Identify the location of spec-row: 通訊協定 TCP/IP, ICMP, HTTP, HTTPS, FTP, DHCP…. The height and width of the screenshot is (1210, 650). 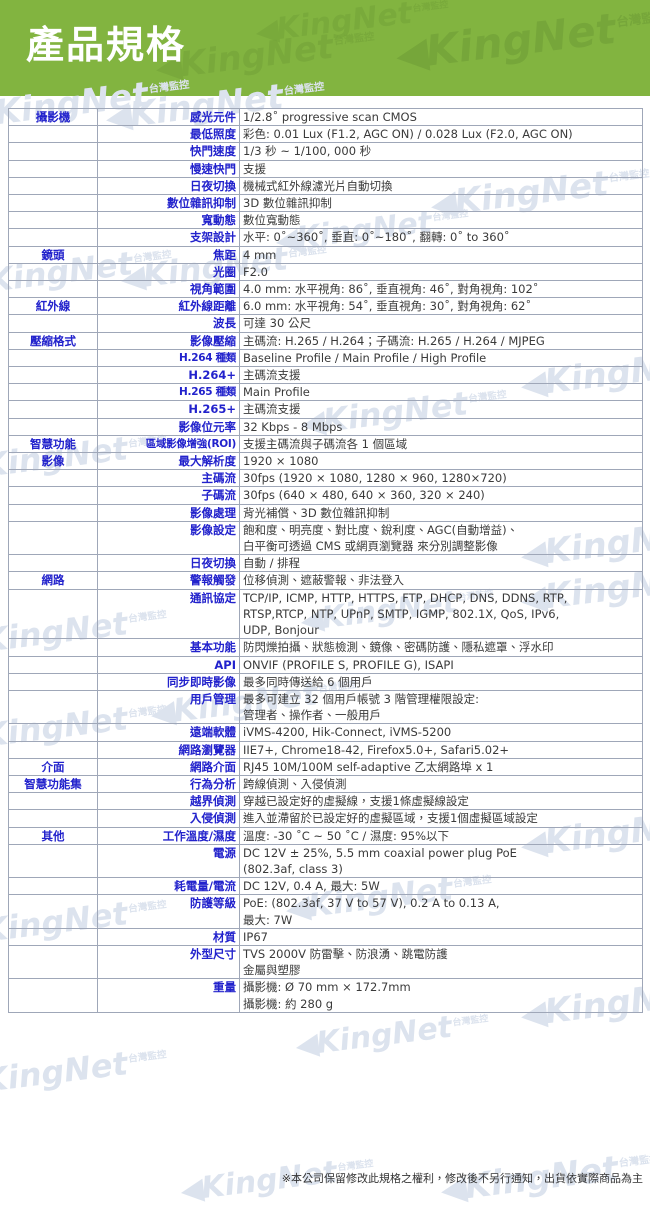
(325, 614).